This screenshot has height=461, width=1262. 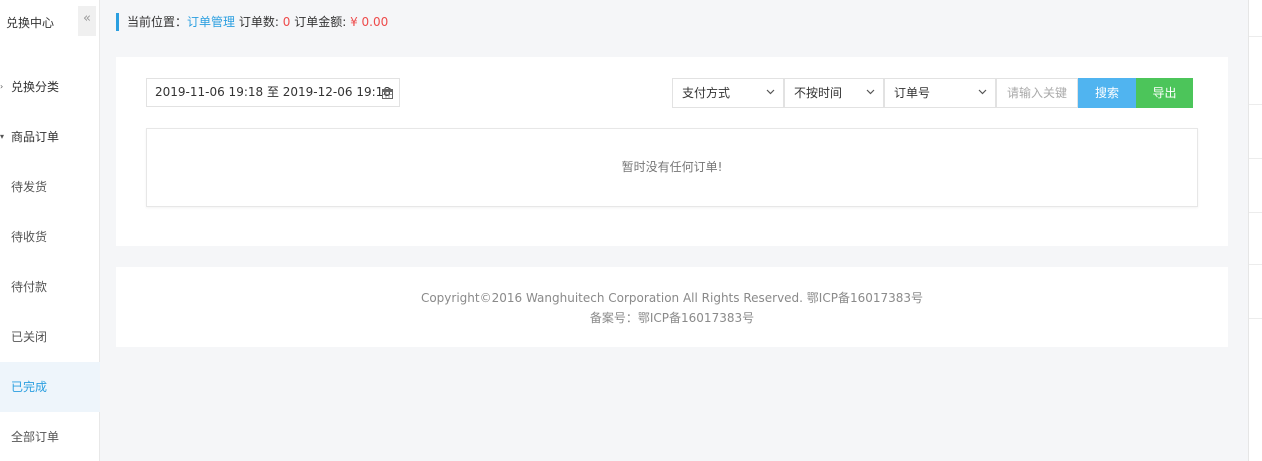 I want to click on order-count-value: 0, so click(x=286, y=22).